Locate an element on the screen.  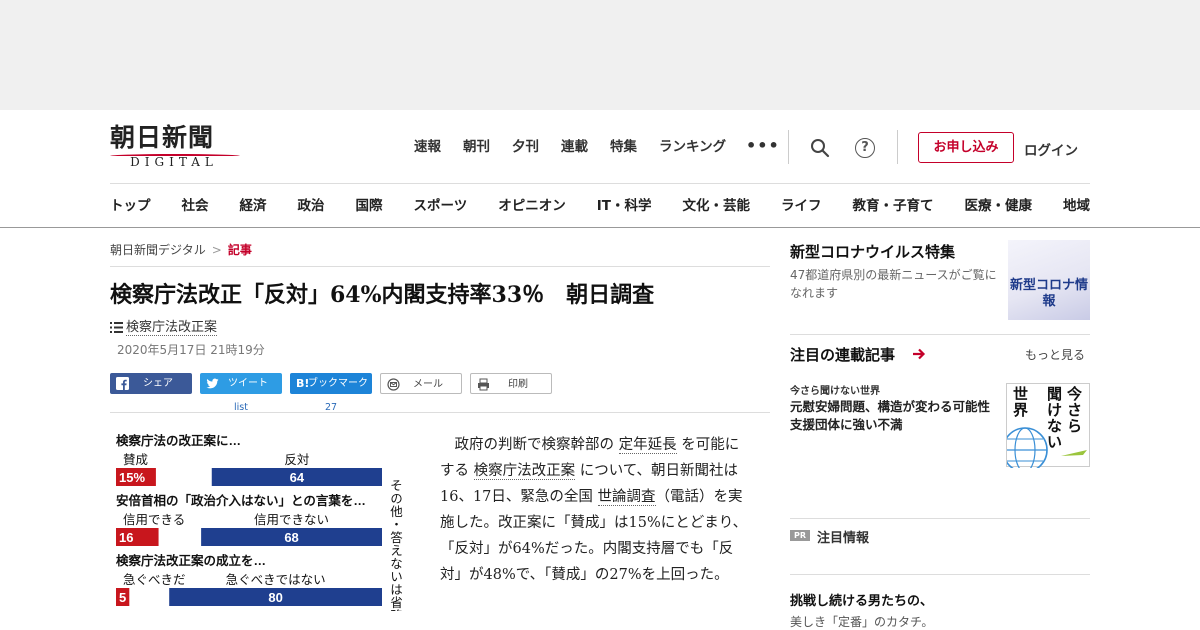
corona-thumb-caption: 新型コロナ情報 is located at coordinates (1048, 293).